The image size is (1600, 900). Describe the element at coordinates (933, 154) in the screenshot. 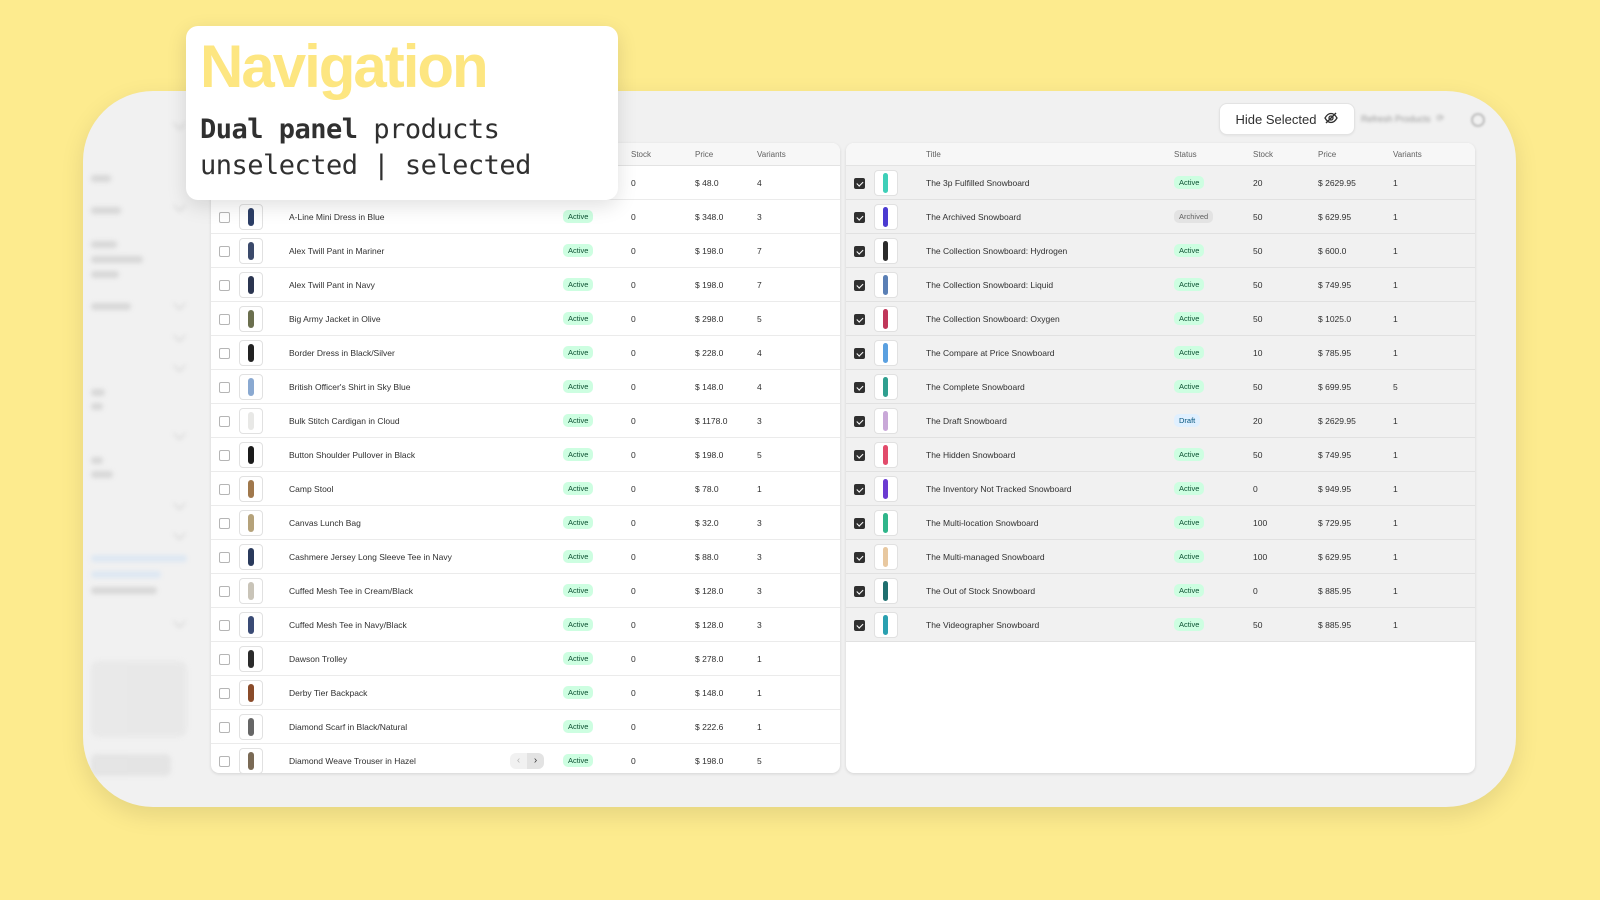

I see `column-title: Title` at that location.